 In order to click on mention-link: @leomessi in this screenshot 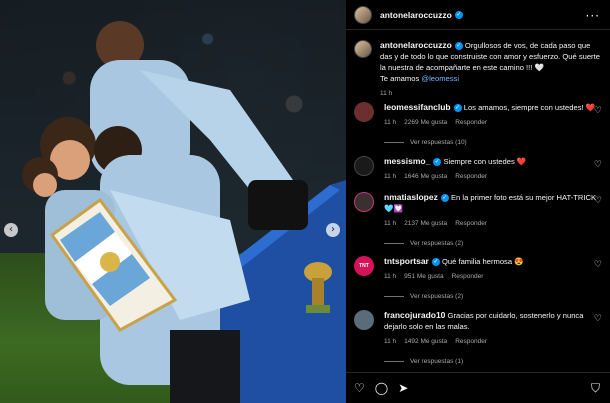, I will do `click(440, 78)`.